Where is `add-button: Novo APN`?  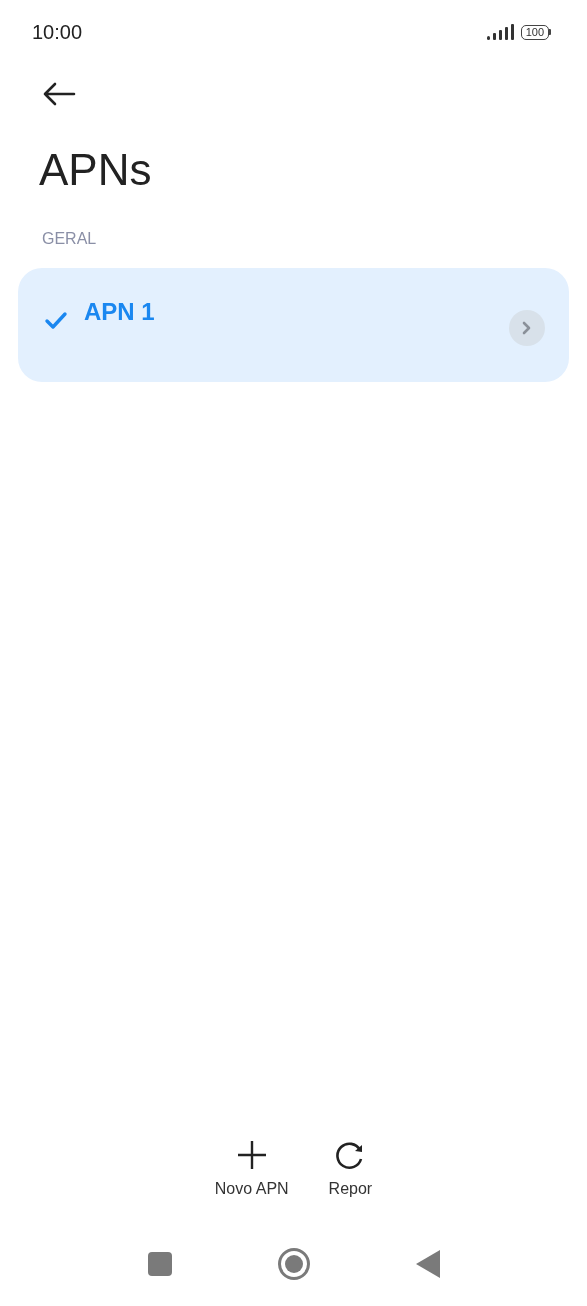 add-button: Novo APN is located at coordinates (251, 1169).